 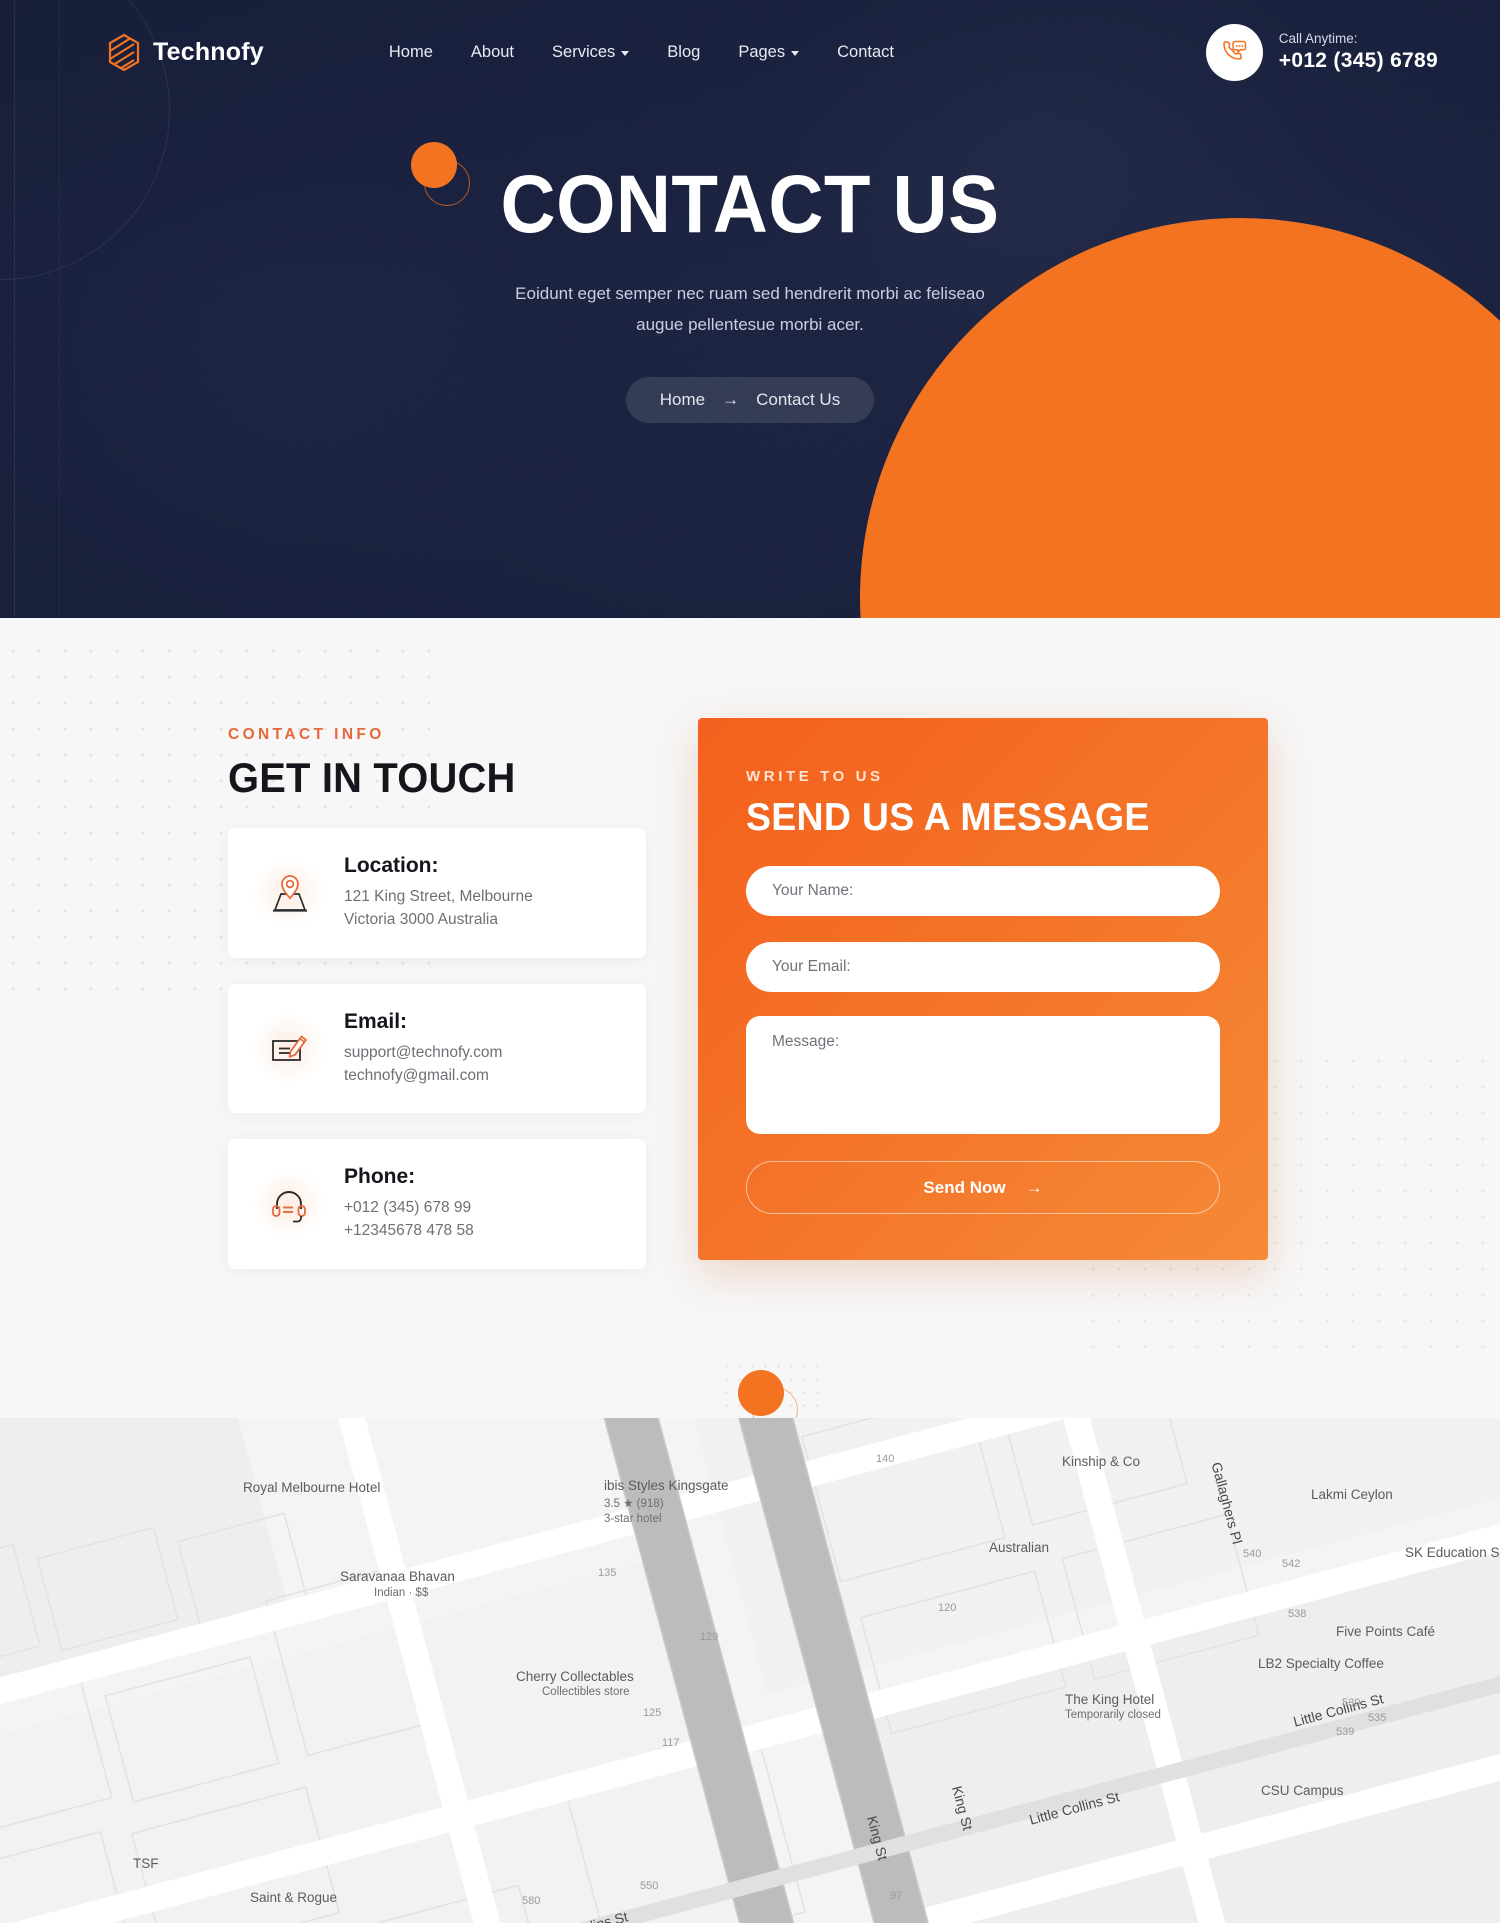 I want to click on map-label: Australian, so click(x=1019, y=1547).